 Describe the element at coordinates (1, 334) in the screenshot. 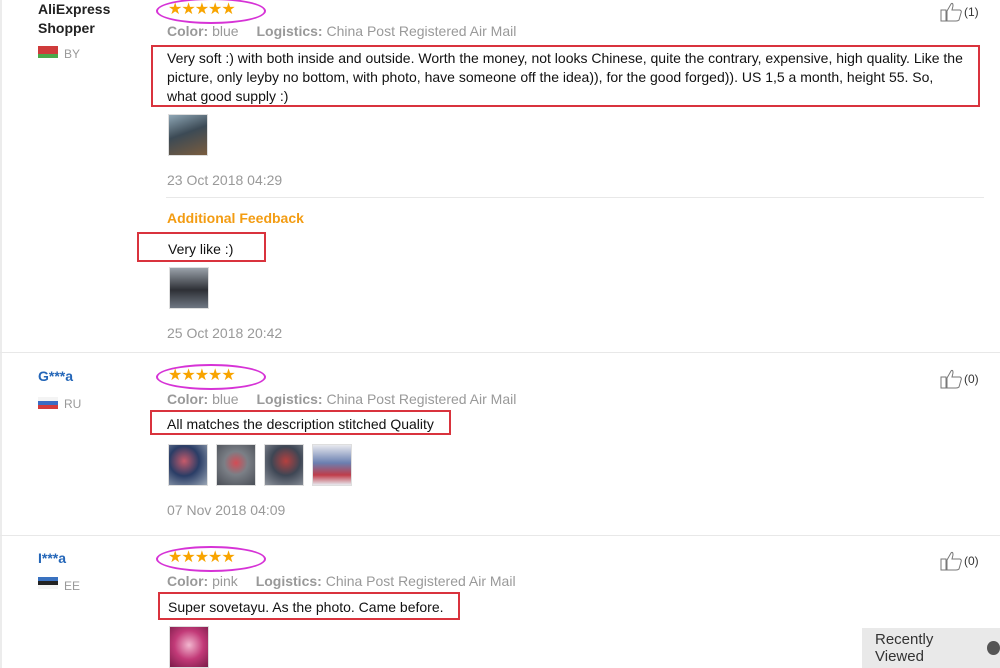

I see `left-border` at that location.